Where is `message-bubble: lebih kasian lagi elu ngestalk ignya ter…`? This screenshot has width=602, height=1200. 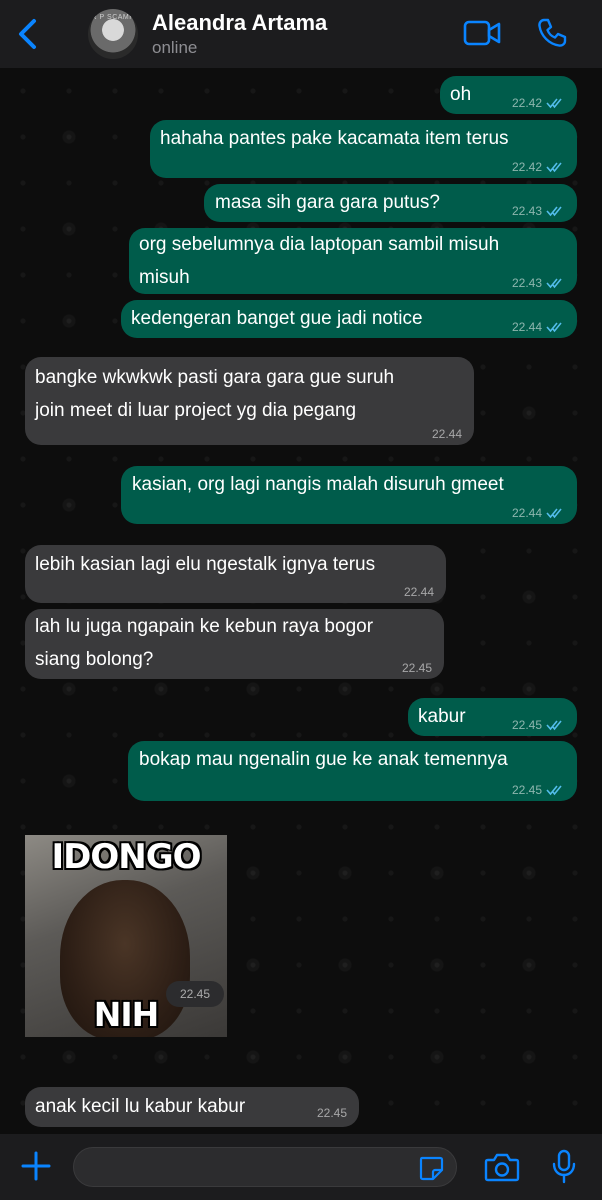
message-bubble: lebih kasian lagi elu ngestalk ignya ter… is located at coordinates (235, 574).